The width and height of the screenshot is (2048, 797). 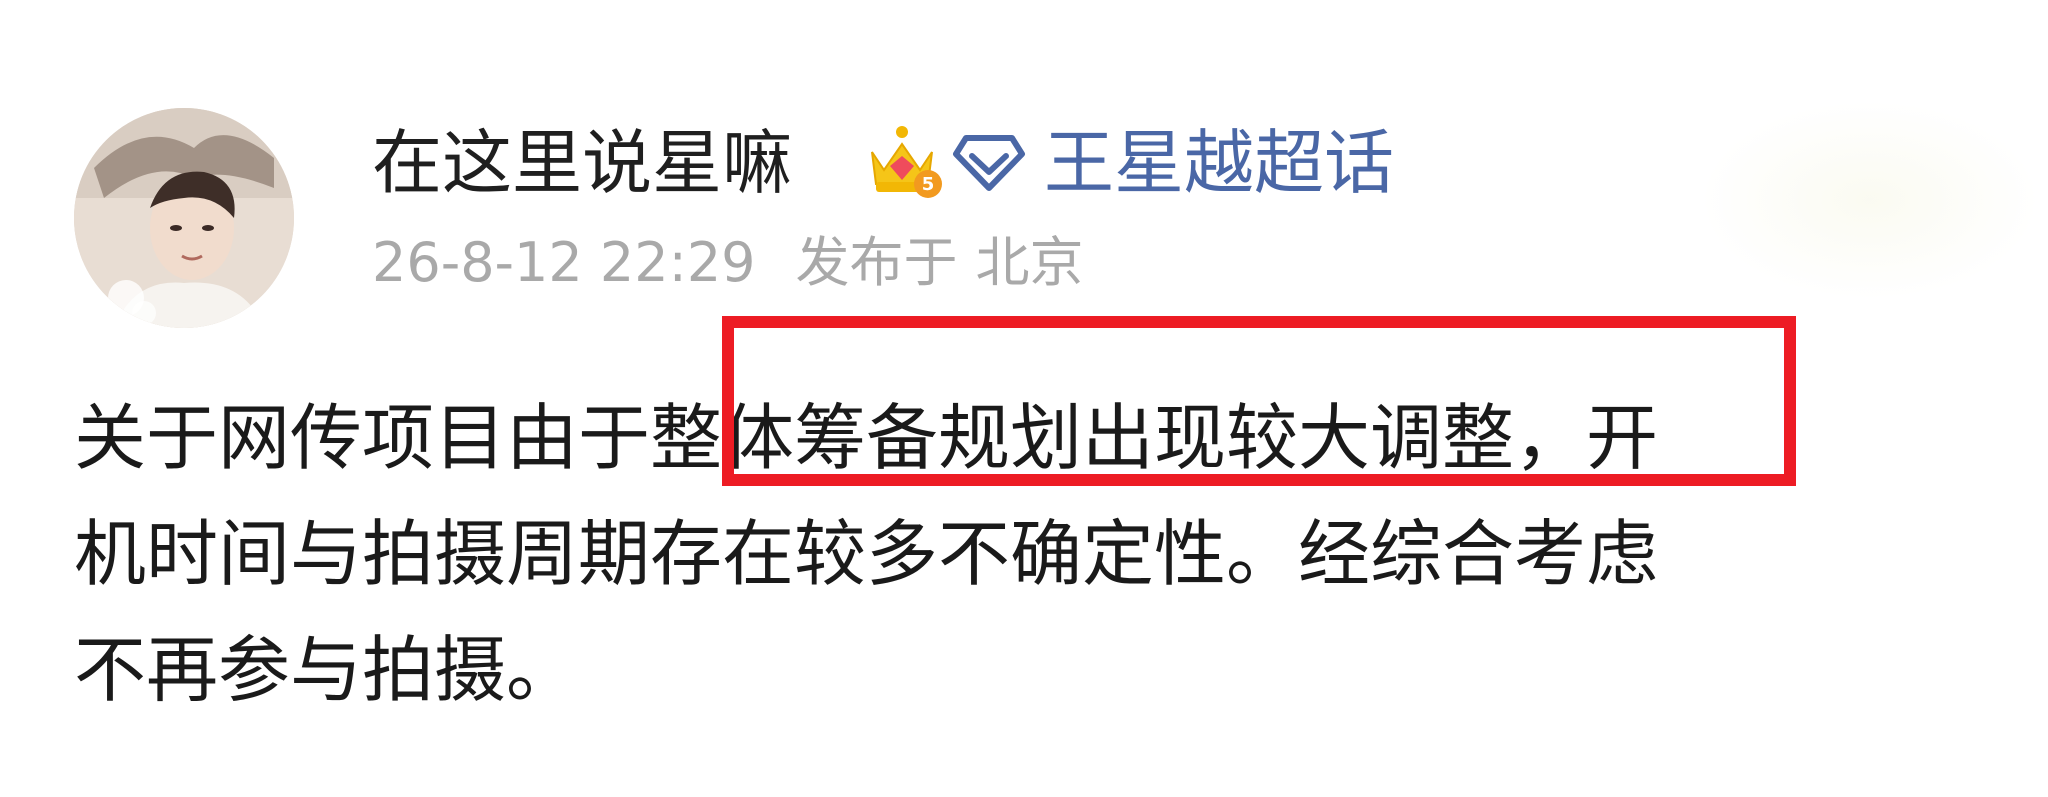 What do you see at coordinates (866, 554) in the screenshot?
I see `content-line: 机时间与拍摄周期存在较多不确定性。经综合考虑` at bounding box center [866, 554].